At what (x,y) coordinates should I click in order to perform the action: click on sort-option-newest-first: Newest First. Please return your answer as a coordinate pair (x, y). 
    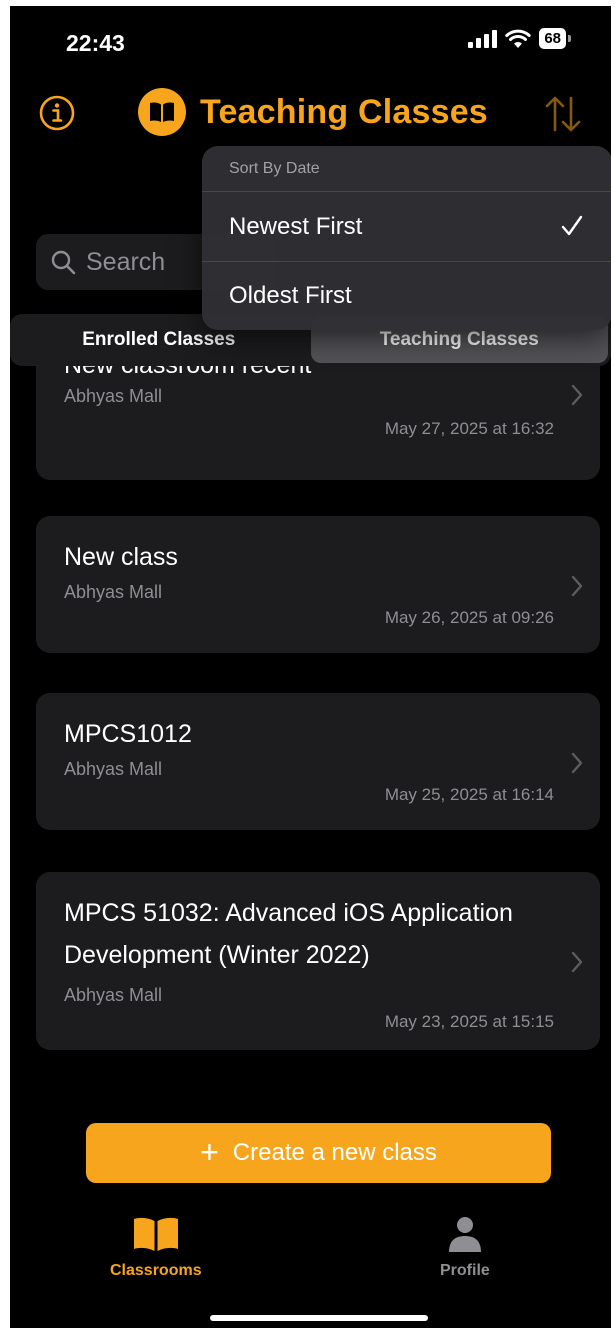
    Looking at the image, I should click on (406, 226).